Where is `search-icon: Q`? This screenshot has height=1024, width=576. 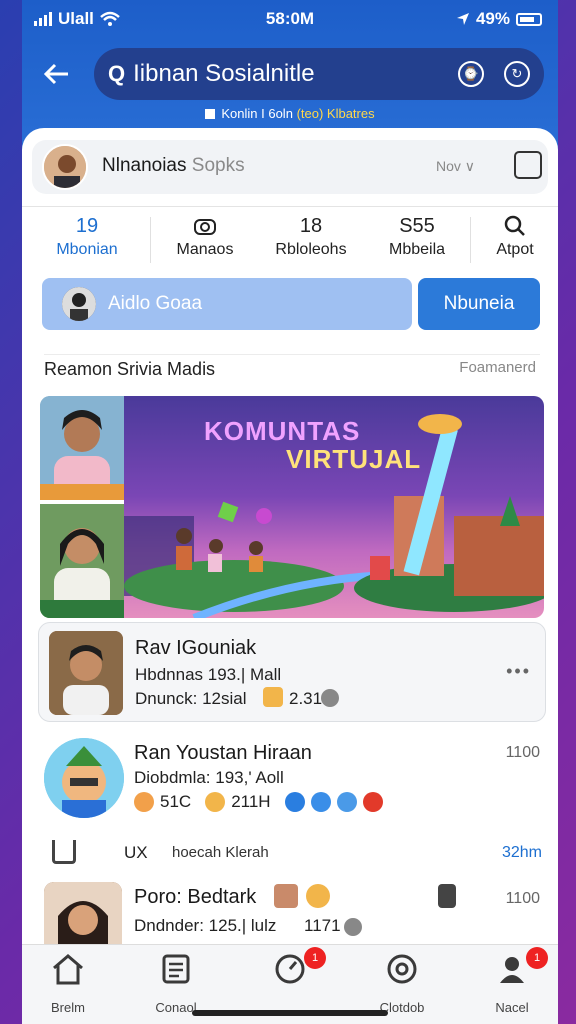 search-icon: Q is located at coordinates (117, 73).